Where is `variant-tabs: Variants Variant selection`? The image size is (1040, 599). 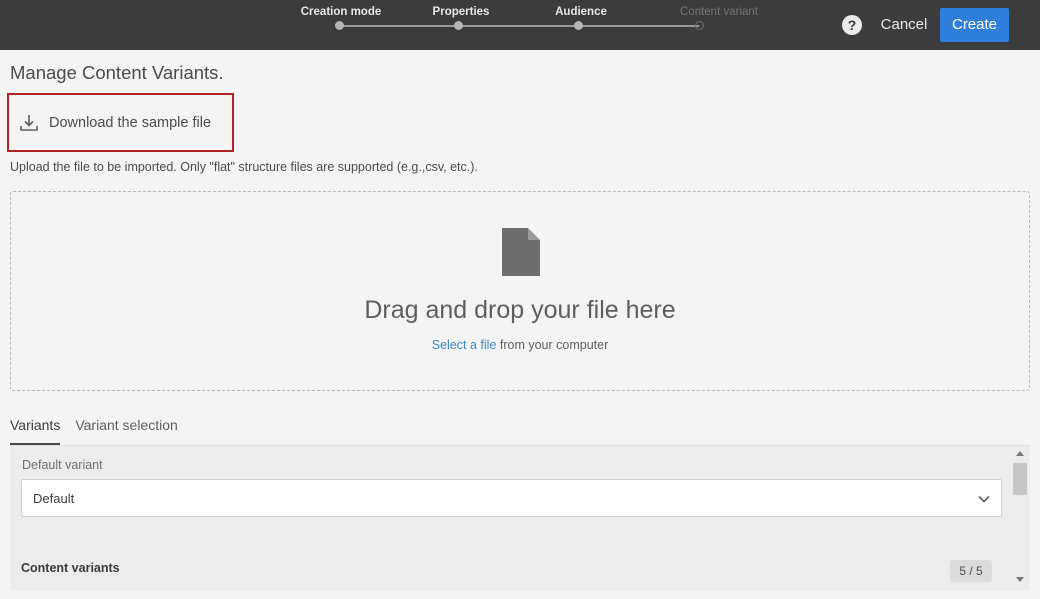 variant-tabs: Variants Variant selection is located at coordinates (101, 429).